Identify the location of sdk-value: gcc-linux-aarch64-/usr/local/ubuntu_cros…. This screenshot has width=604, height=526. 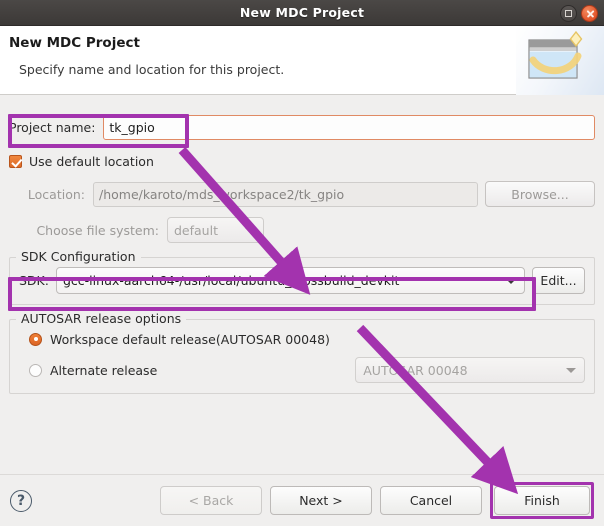
(231, 280).